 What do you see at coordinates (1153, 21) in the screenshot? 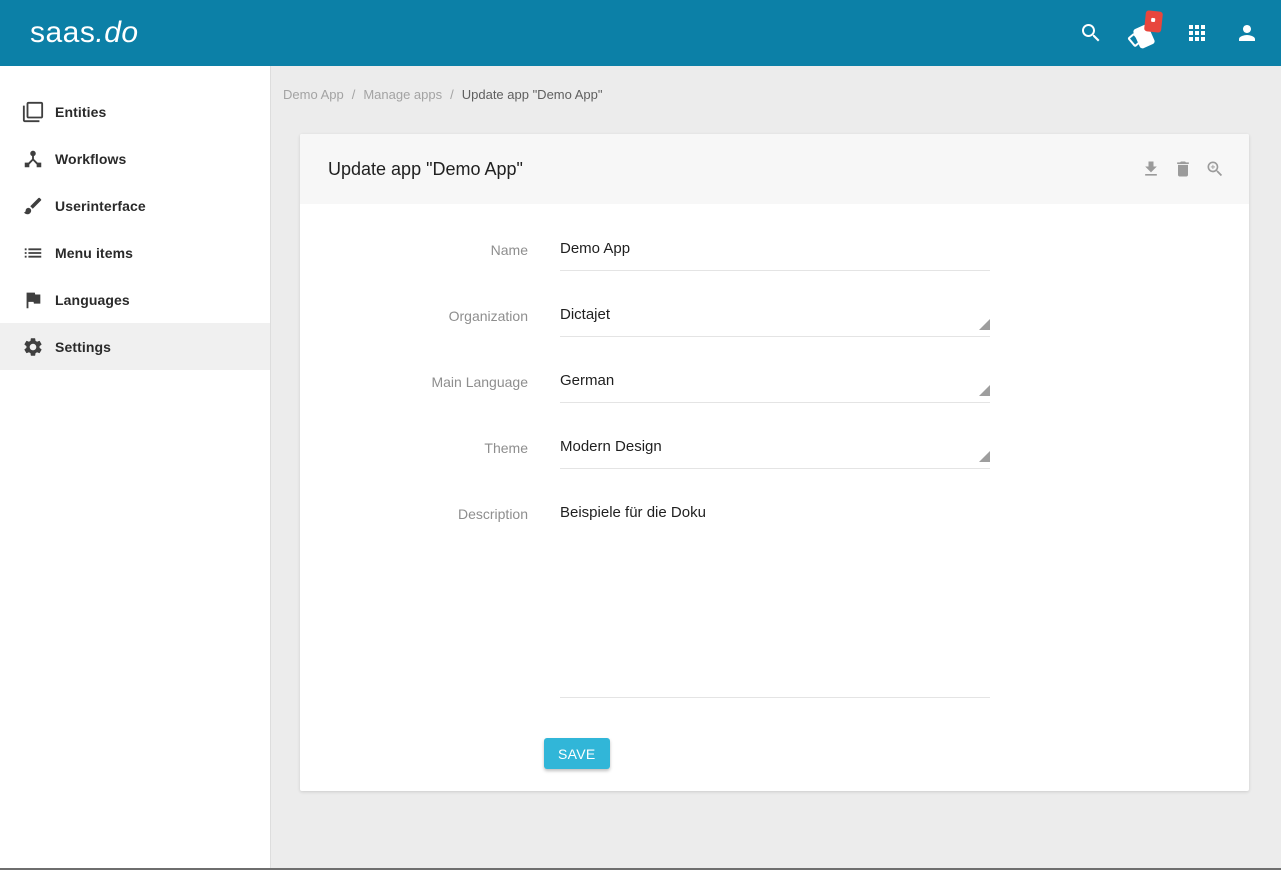
I see `notification-badge` at bounding box center [1153, 21].